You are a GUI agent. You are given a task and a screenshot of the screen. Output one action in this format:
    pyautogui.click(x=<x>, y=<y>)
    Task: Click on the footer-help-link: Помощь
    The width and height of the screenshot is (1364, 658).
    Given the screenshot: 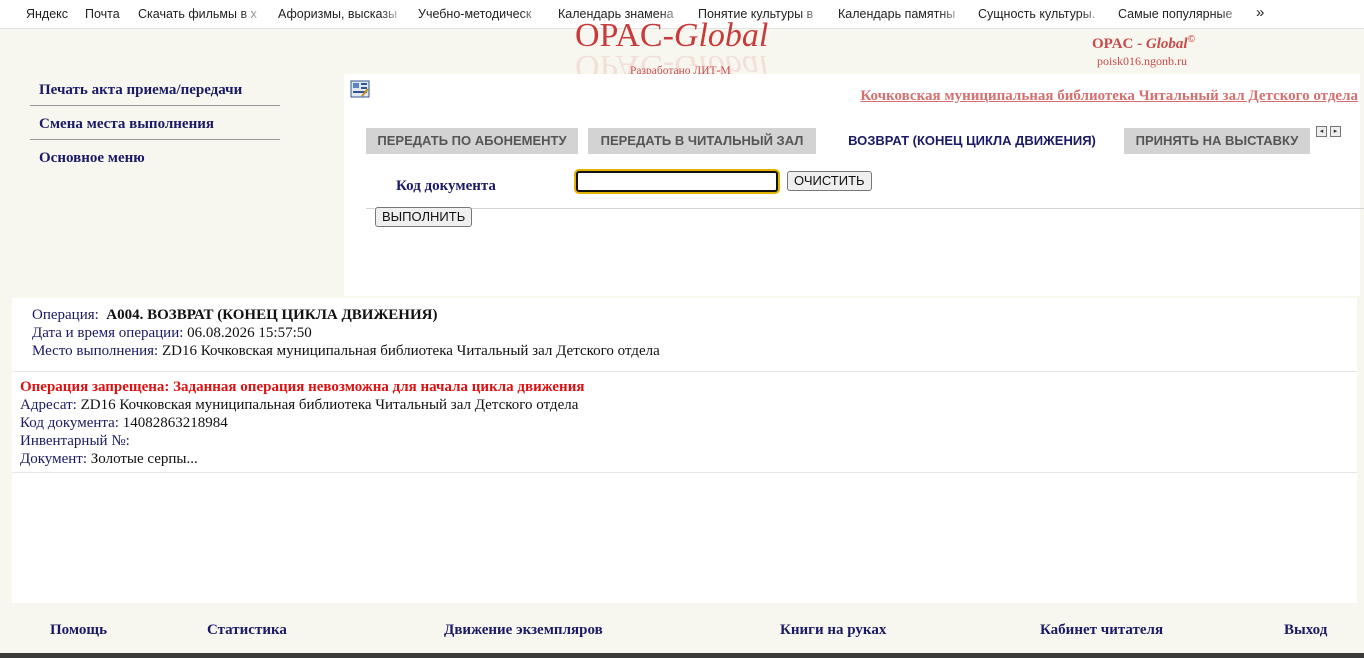 What is the action you would take?
    pyautogui.click(x=78, y=630)
    